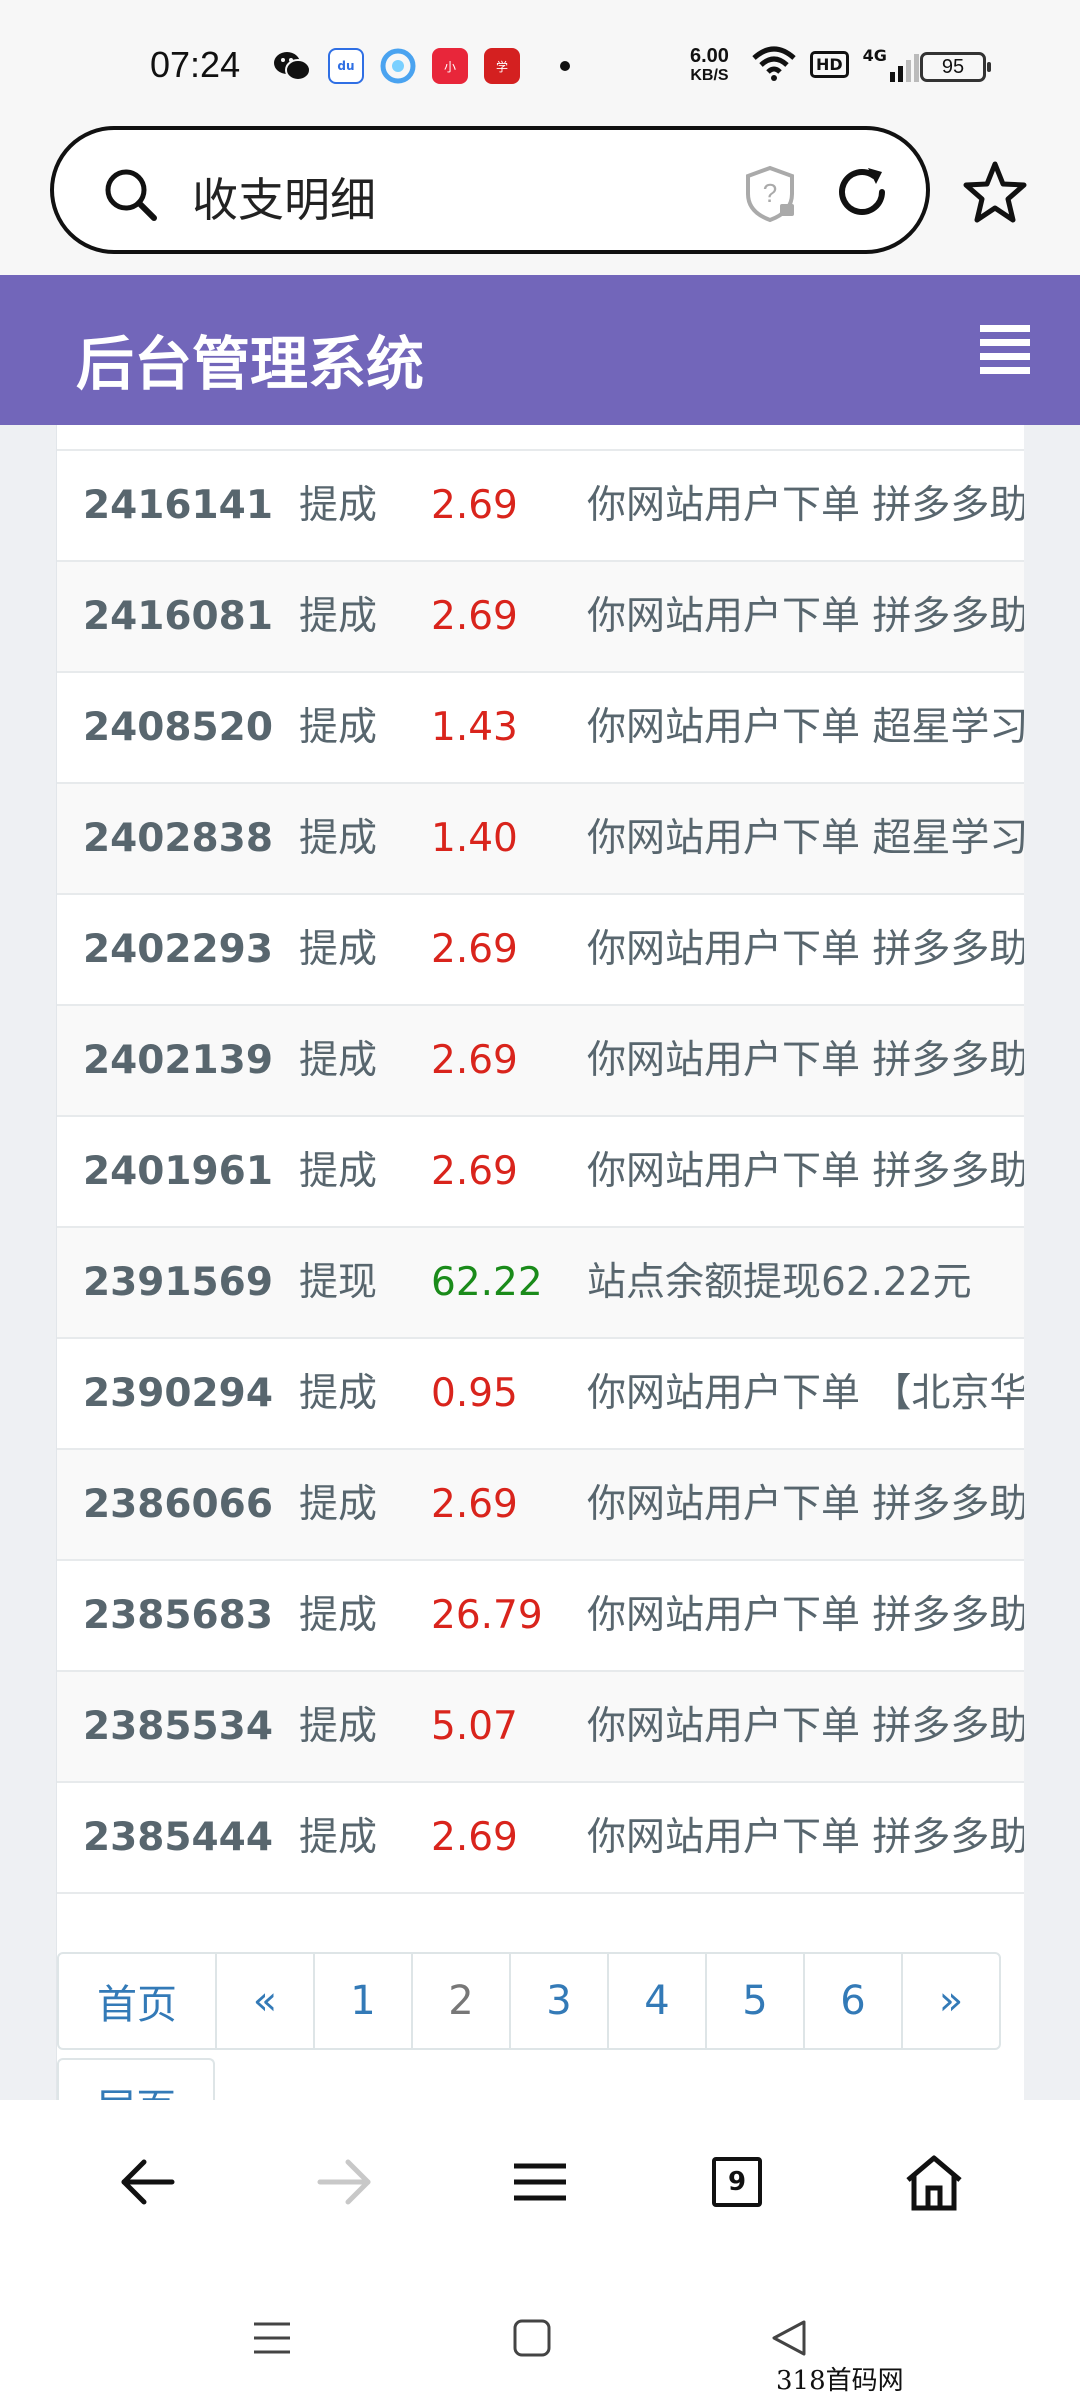 The image size is (1080, 2400). What do you see at coordinates (805, 1393) in the screenshot?
I see `row-description: 你网站用户下单 【北京华` at bounding box center [805, 1393].